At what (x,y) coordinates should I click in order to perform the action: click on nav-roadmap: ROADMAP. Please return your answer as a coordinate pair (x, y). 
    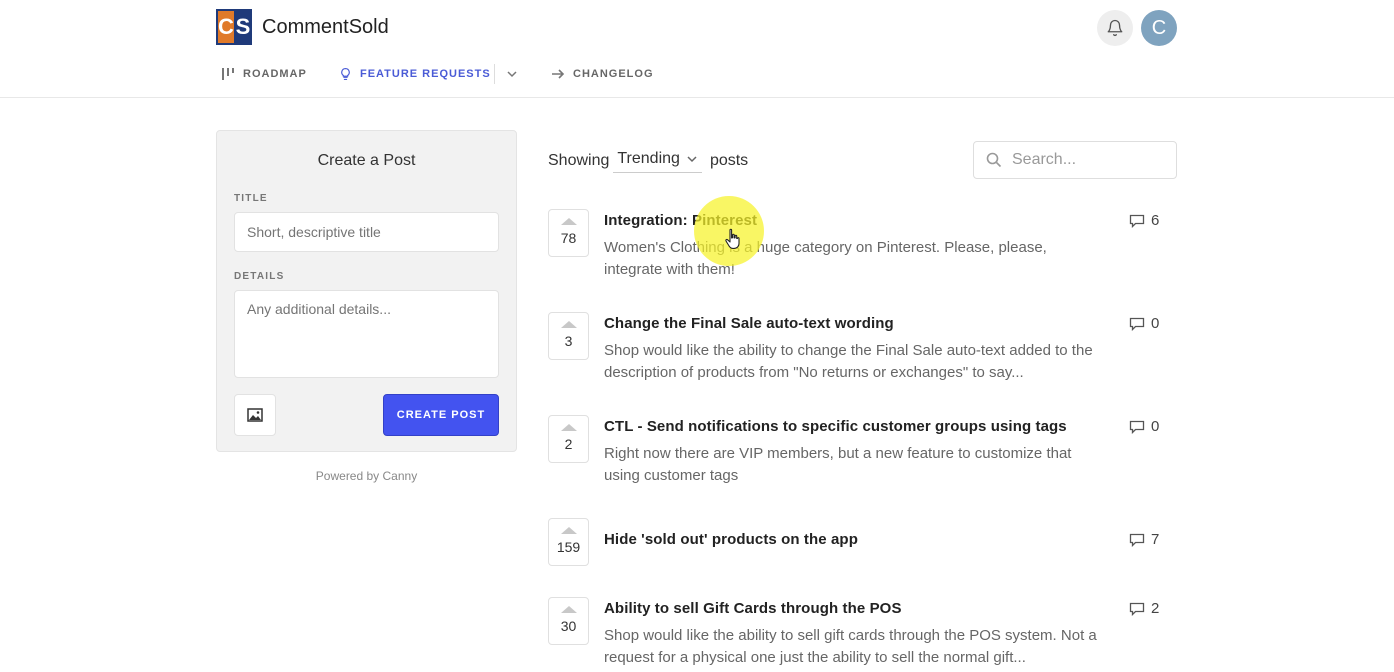
    Looking at the image, I should click on (264, 74).